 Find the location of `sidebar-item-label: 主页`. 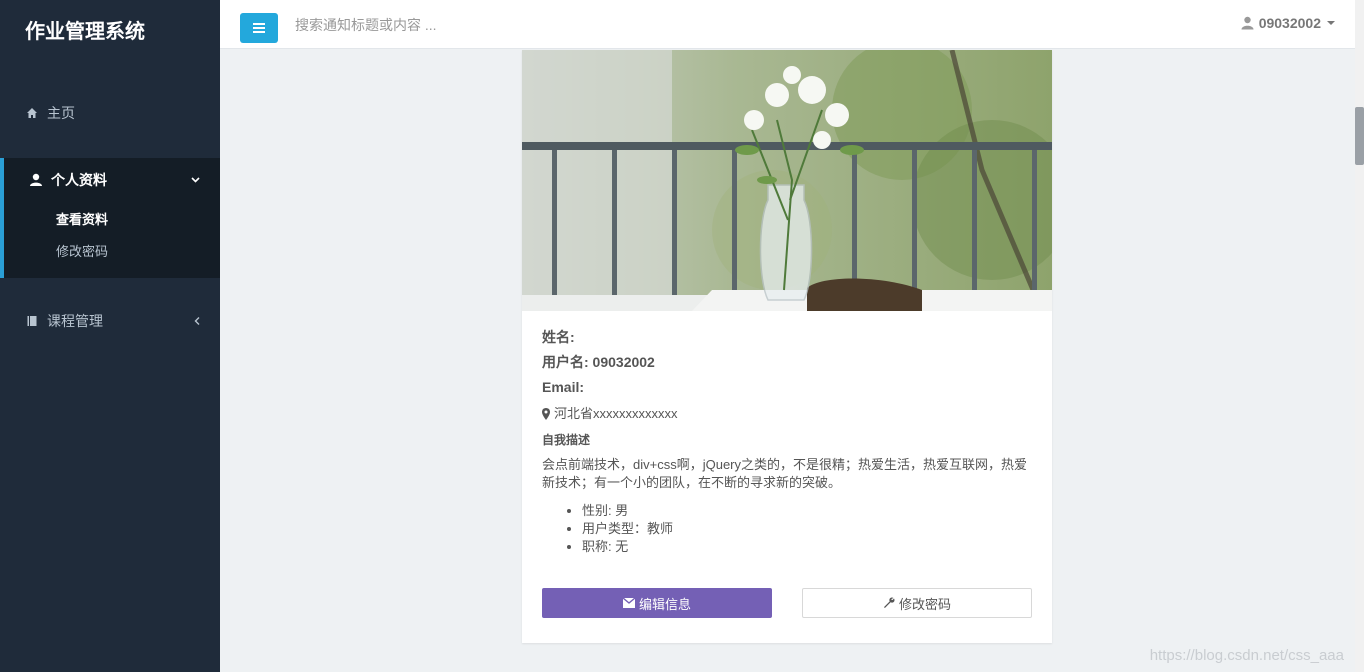

sidebar-item-label: 主页 is located at coordinates (61, 113).